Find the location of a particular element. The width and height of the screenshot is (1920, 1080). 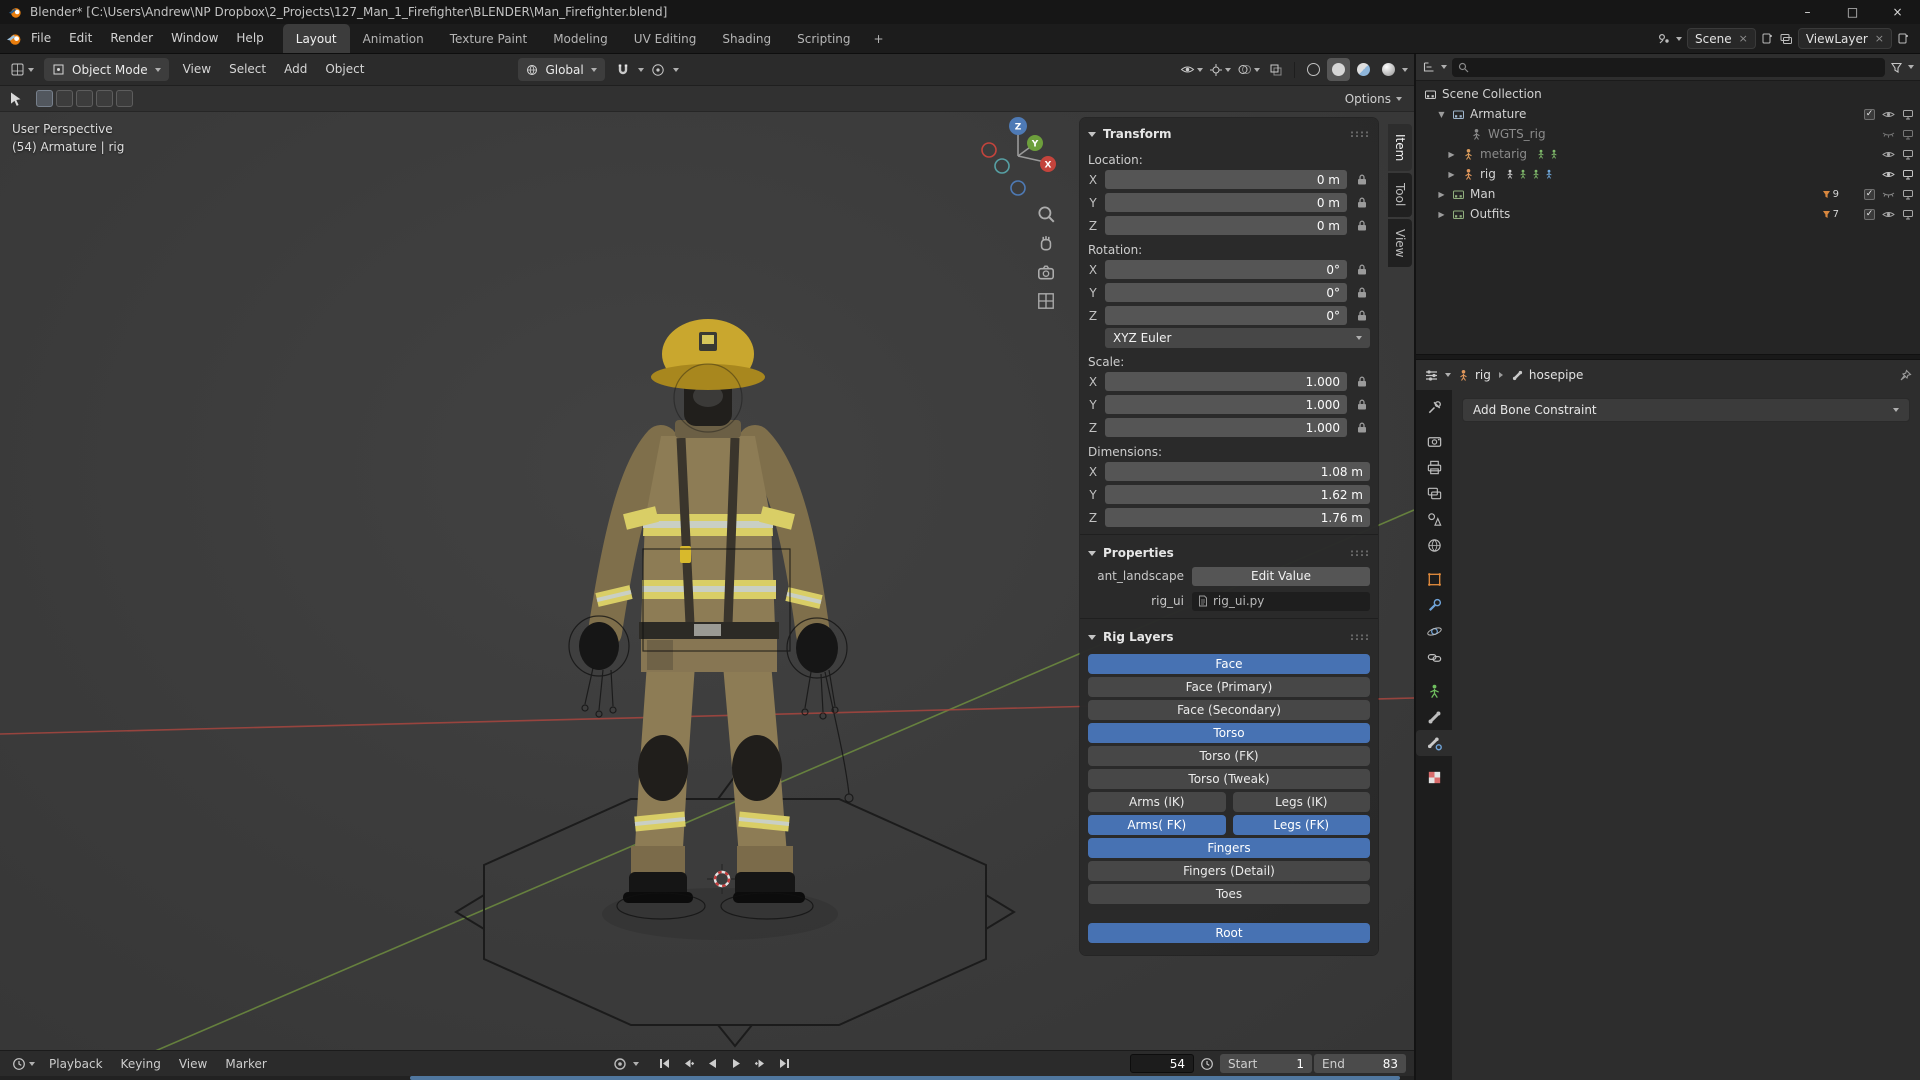

preview-range-button is located at coordinates (1207, 1064).